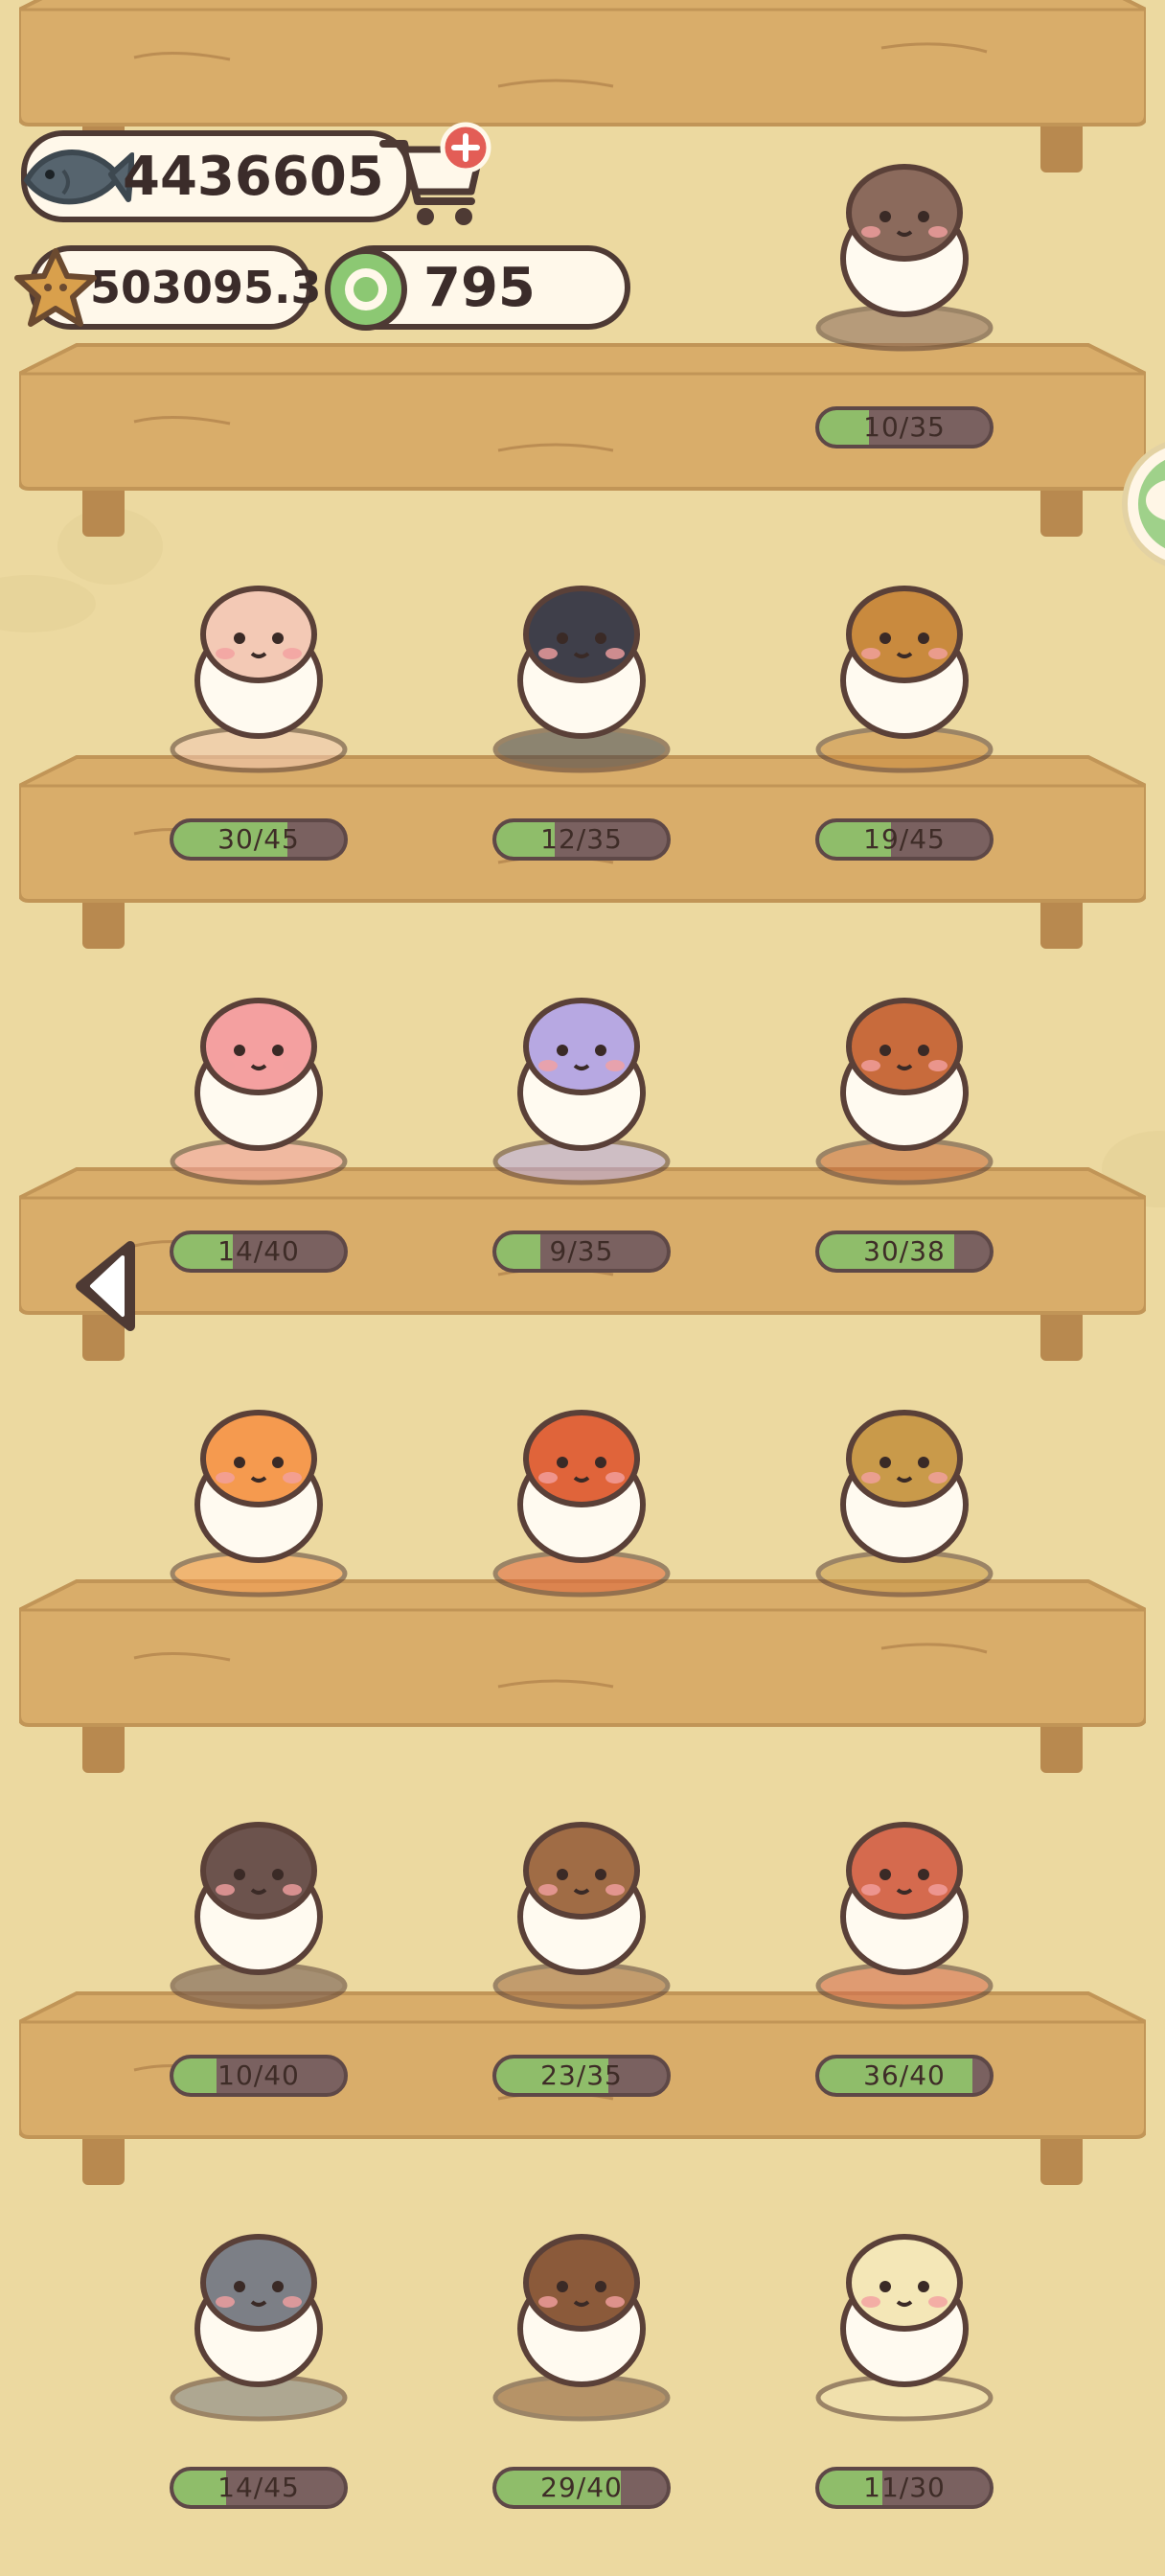  I want to click on progress-label: 10/35, so click(905, 427).